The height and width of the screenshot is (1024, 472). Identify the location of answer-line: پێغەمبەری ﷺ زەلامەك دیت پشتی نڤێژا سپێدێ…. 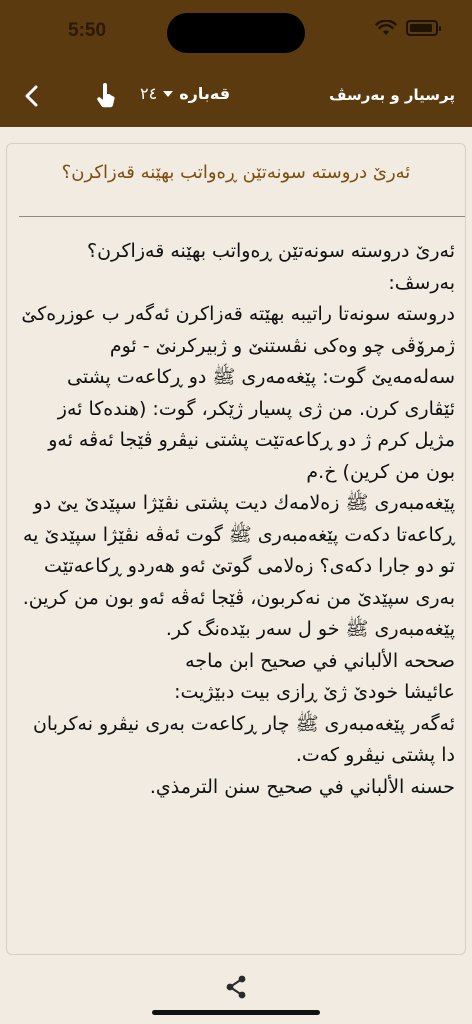
(238, 566).